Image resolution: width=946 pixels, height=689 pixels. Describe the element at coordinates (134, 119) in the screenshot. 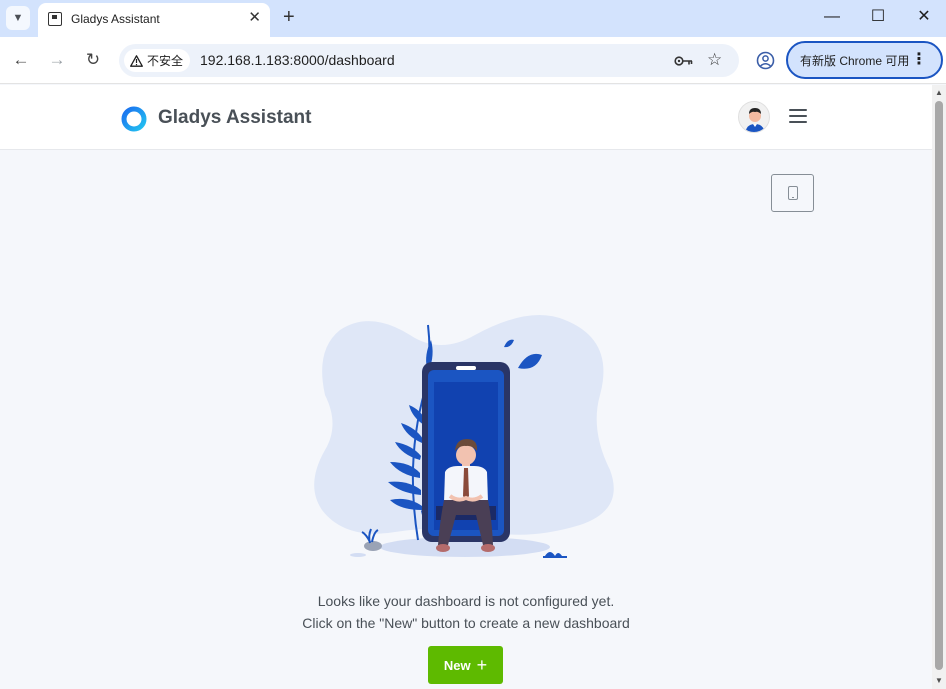

I see `gladys-logo-icon` at that location.